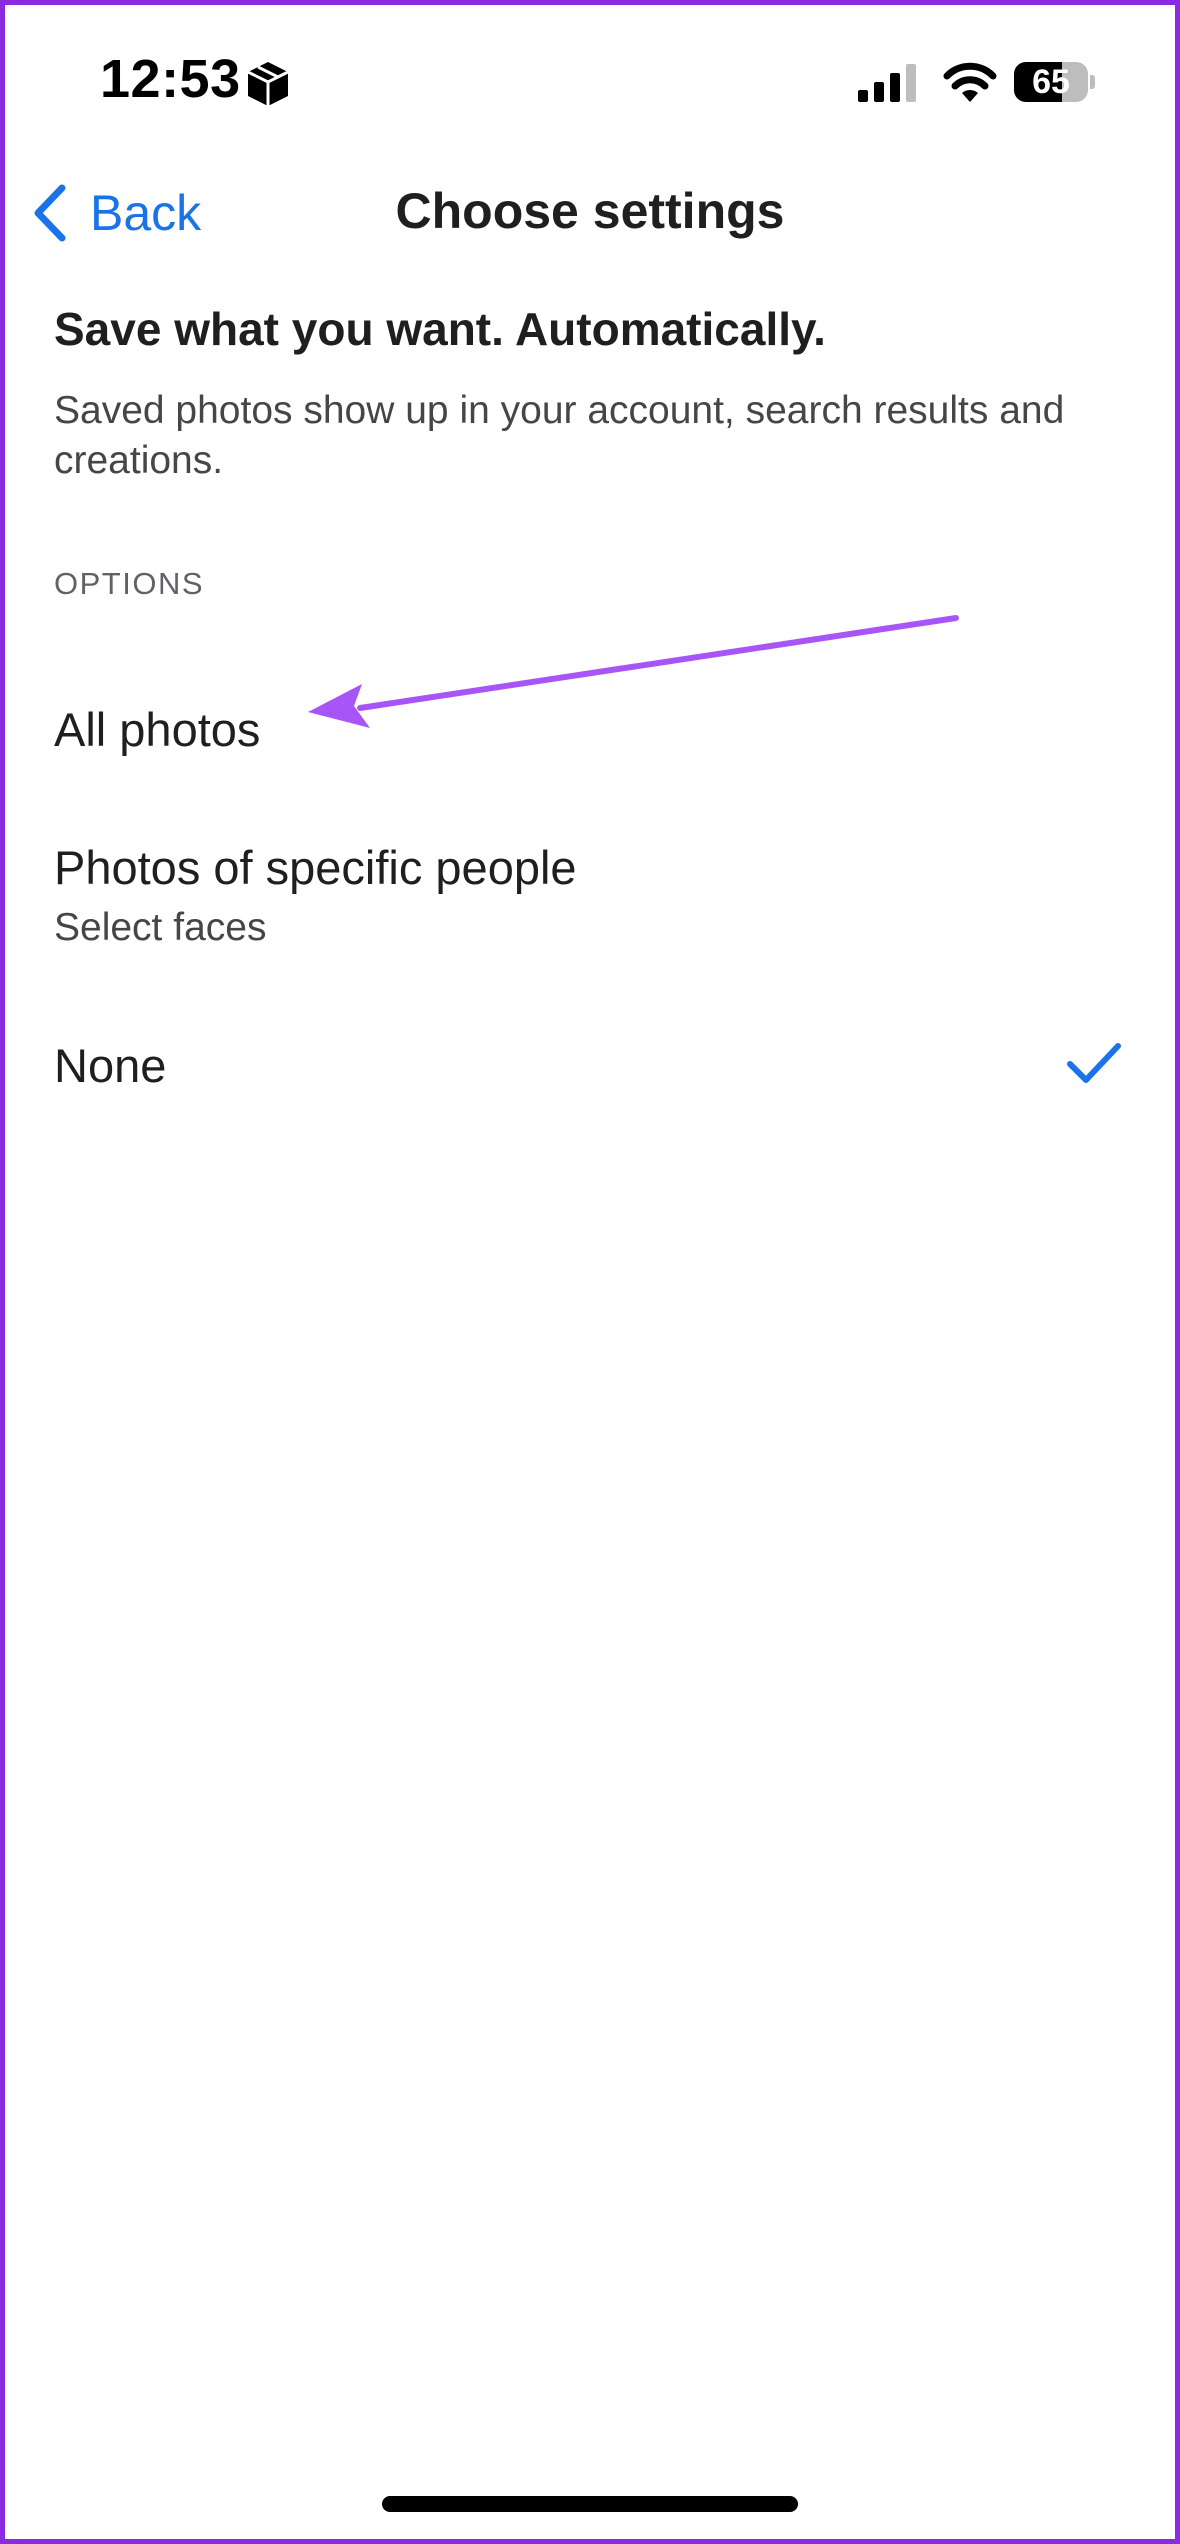  What do you see at coordinates (633, 671) in the screenshot?
I see `annotation-arrow` at bounding box center [633, 671].